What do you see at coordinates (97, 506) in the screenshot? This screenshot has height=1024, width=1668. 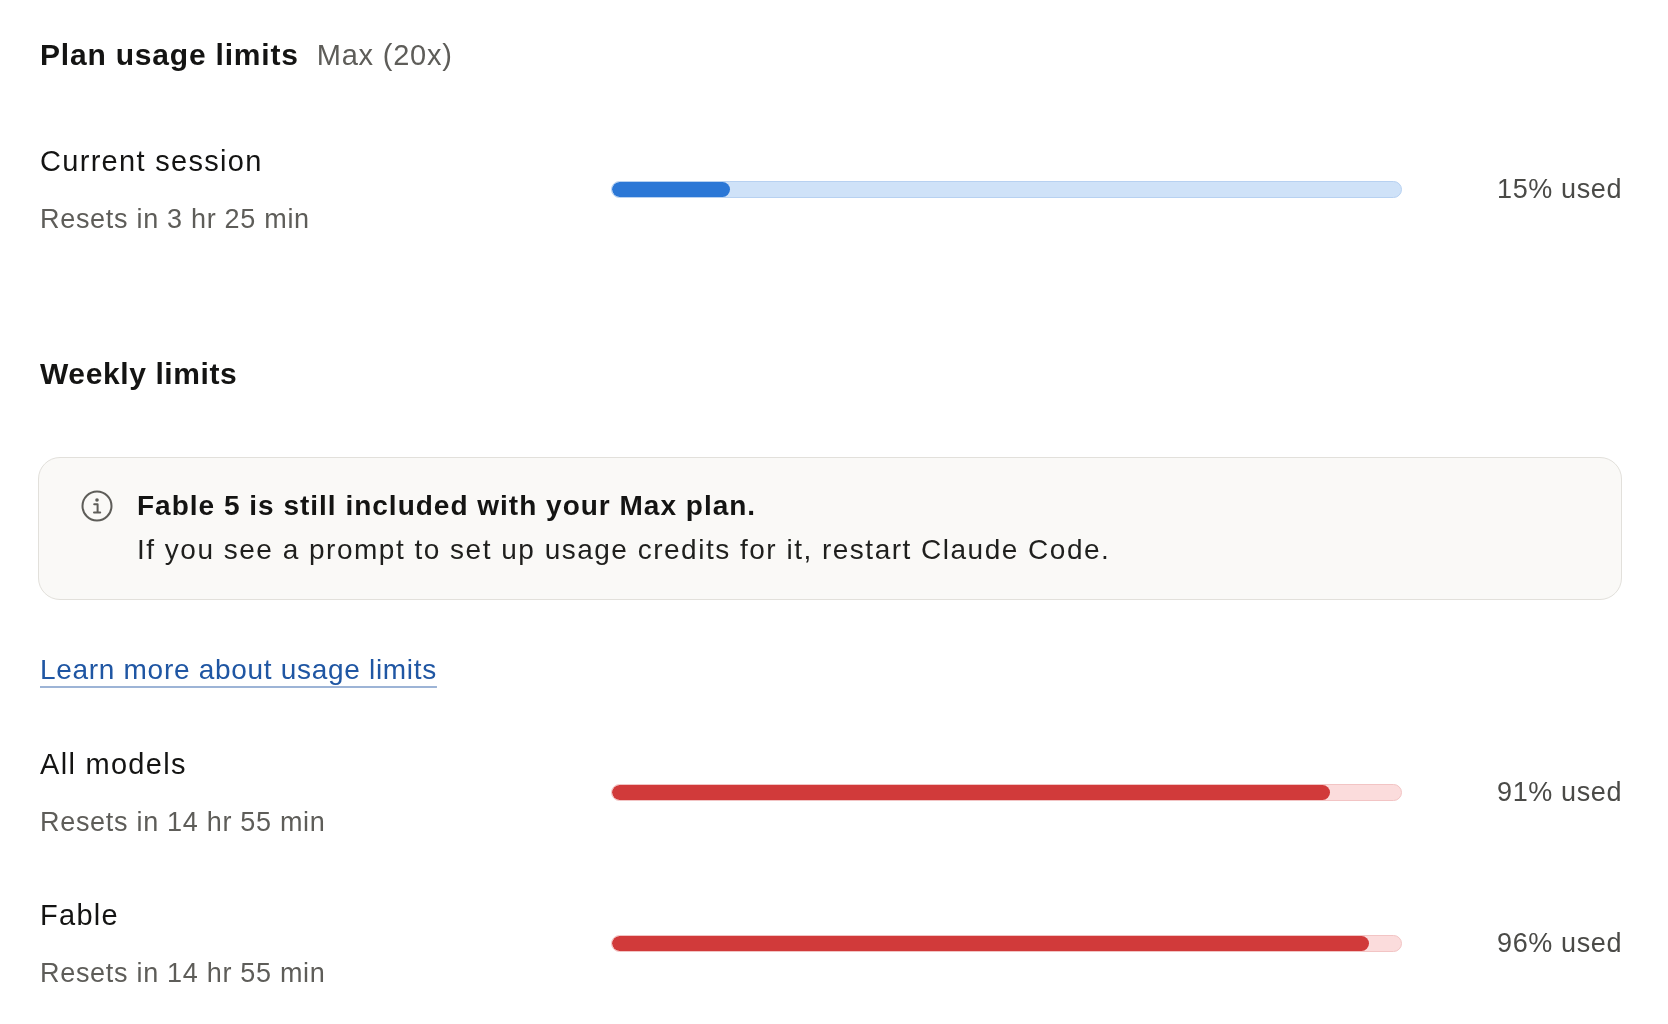 I see `info-icon` at bounding box center [97, 506].